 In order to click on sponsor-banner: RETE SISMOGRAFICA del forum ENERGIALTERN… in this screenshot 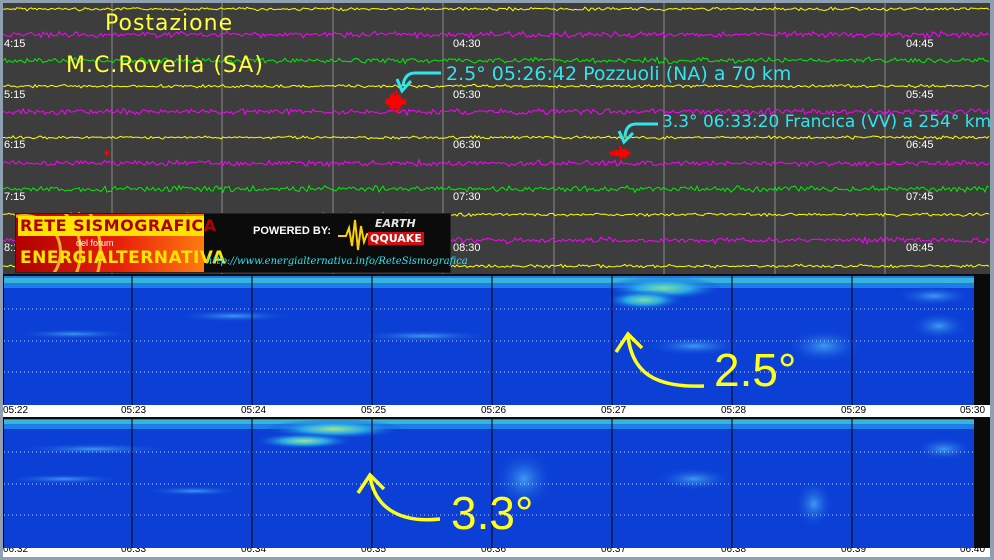, I will do `click(241, 243)`.